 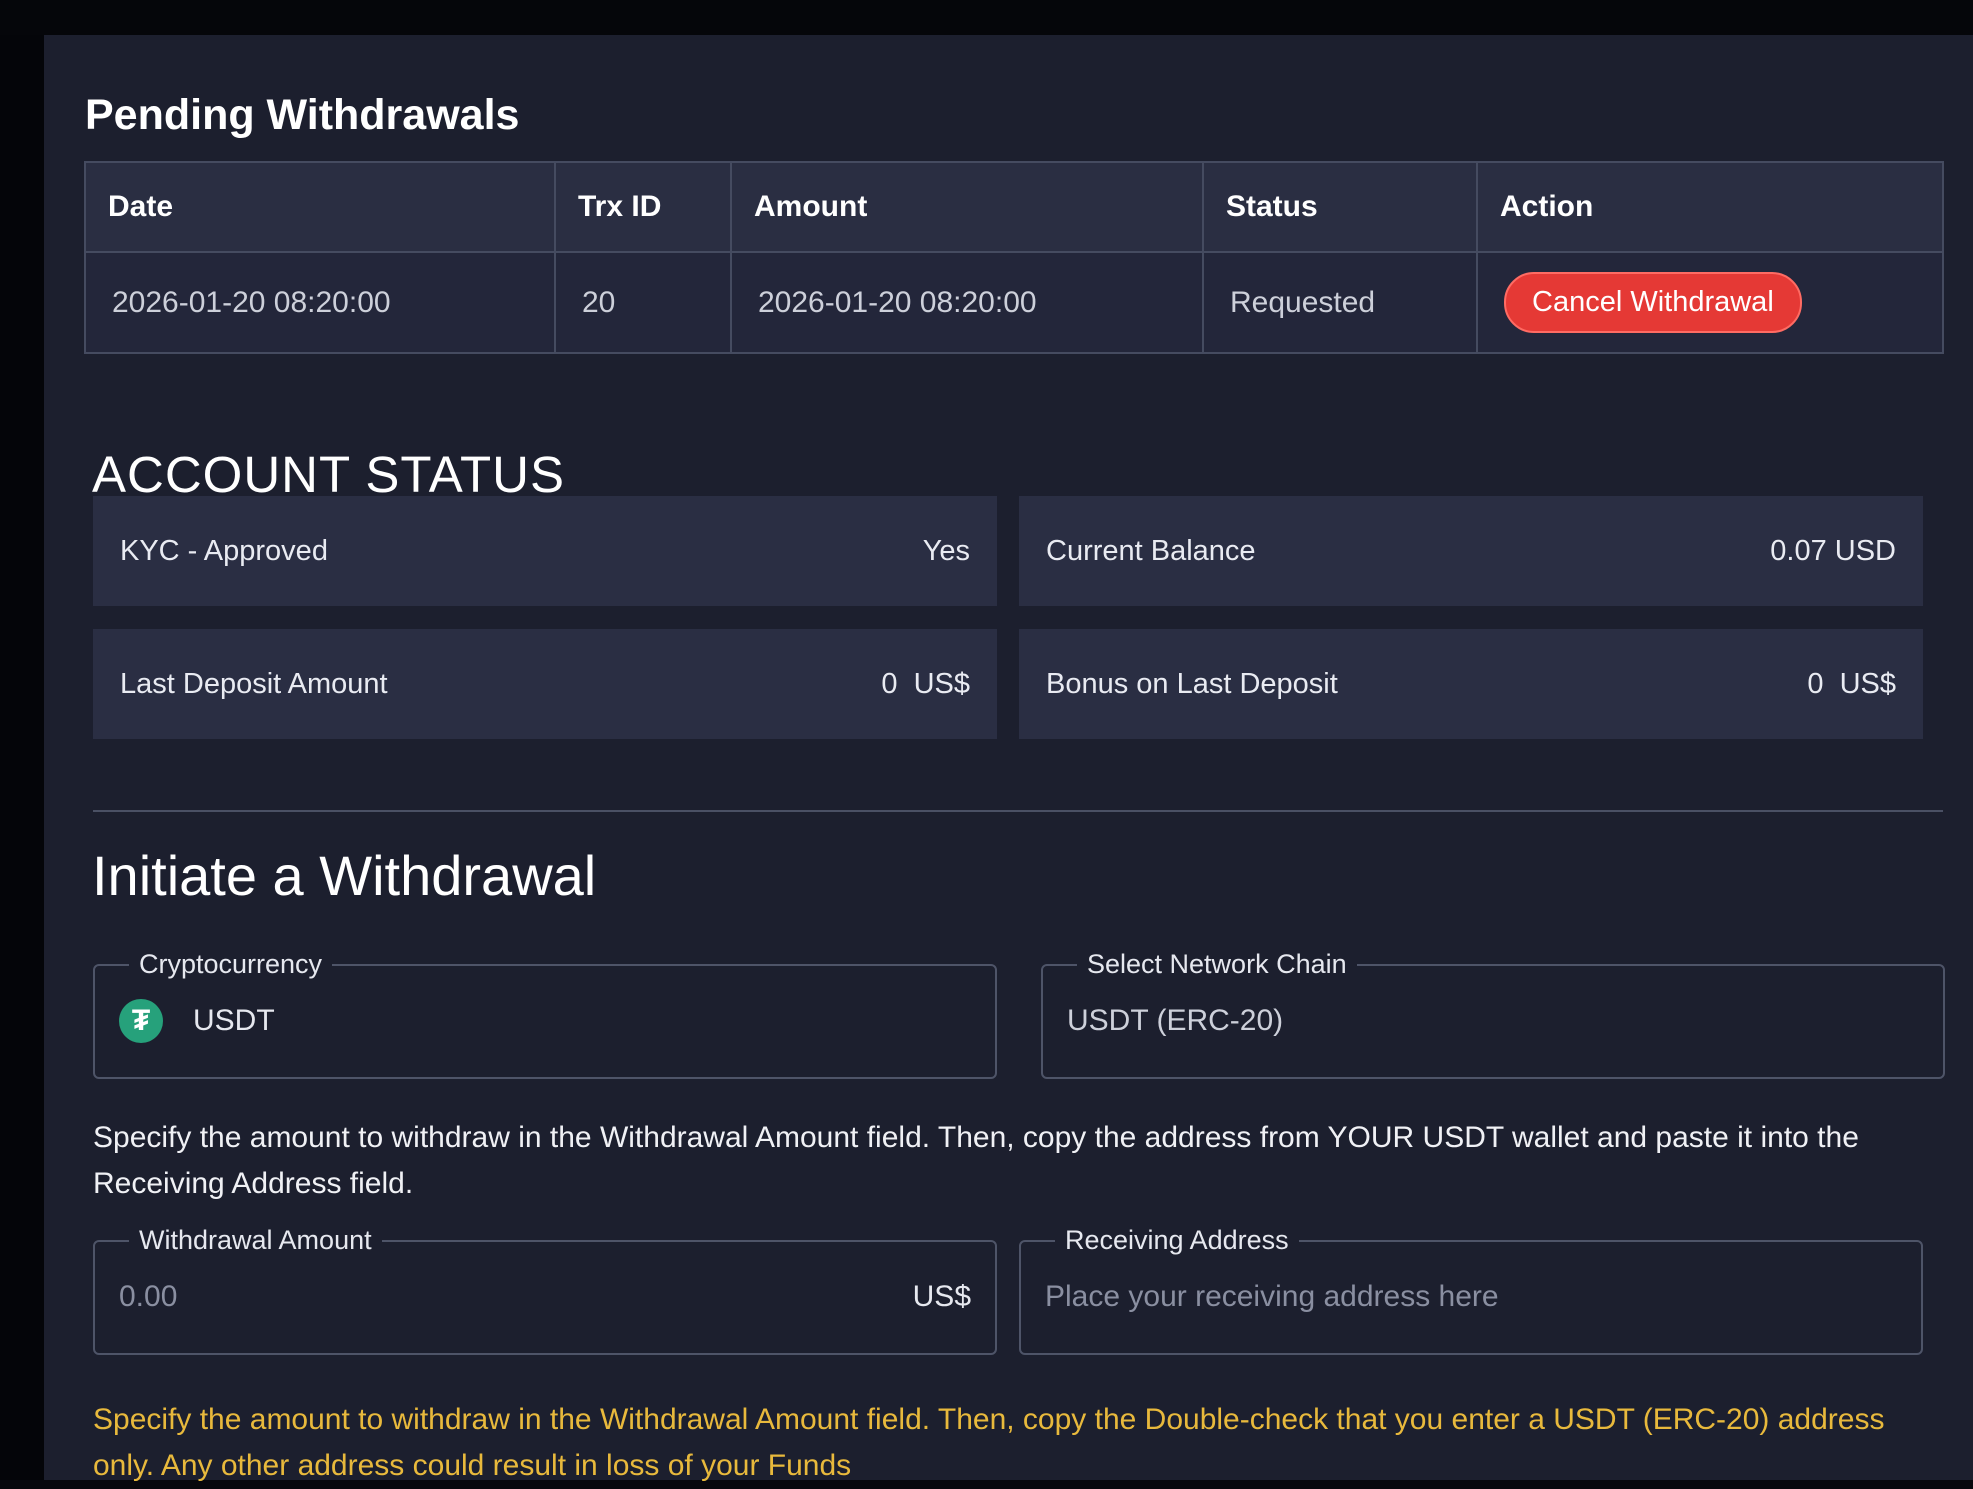 What do you see at coordinates (141, 1021) in the screenshot?
I see `tether-icon: ₮` at bounding box center [141, 1021].